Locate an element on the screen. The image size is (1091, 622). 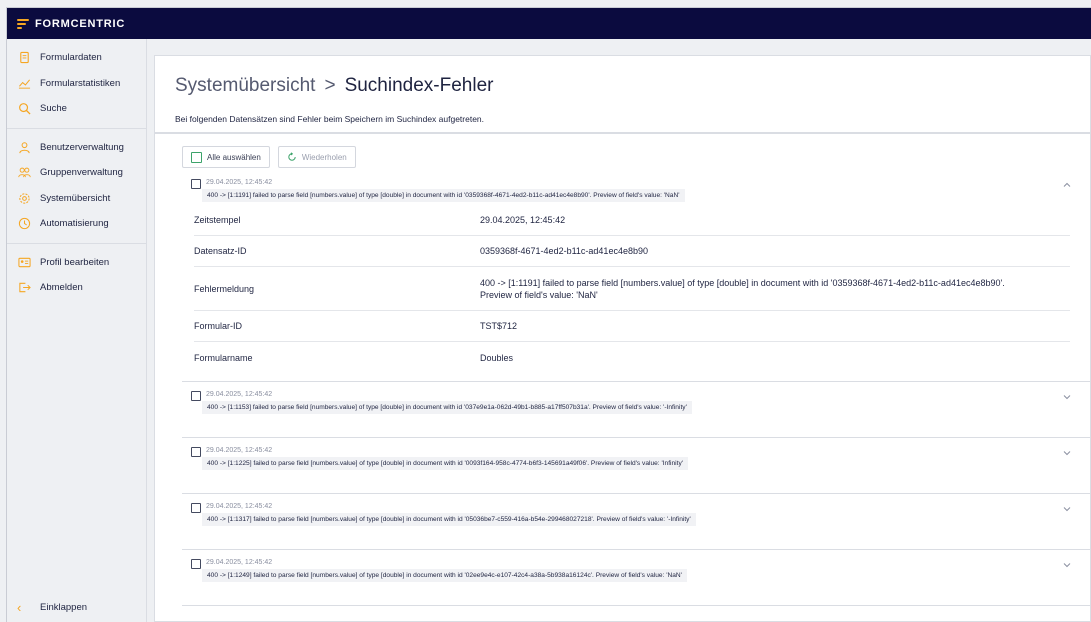
chevron-up-icon is located at coordinates (1067, 185).